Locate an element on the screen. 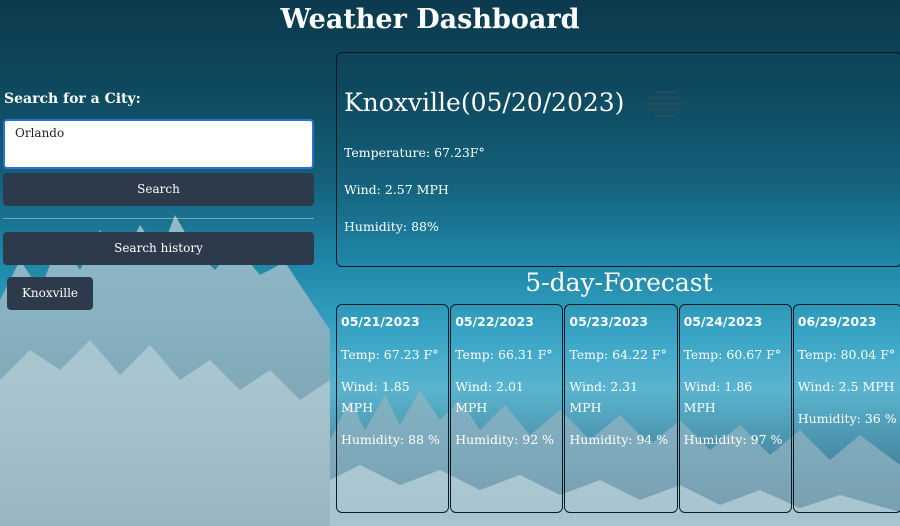 The image size is (900, 526). forecast-date: 05/21/2023 is located at coordinates (380, 321).